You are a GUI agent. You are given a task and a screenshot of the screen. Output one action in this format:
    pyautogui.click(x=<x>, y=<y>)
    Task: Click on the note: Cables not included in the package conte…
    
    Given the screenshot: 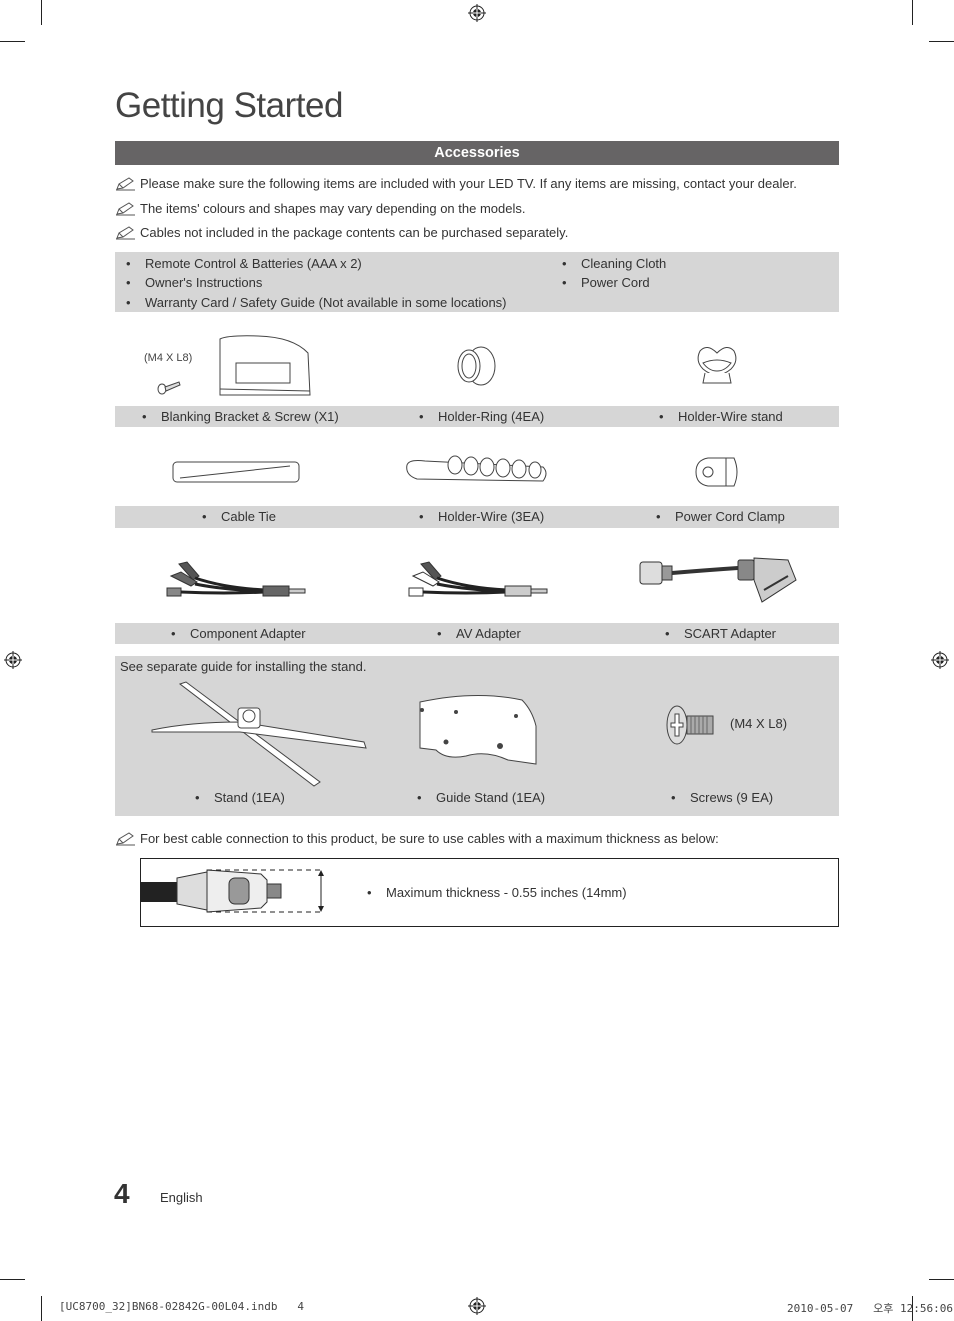 What is the action you would take?
    pyautogui.click(x=341, y=232)
    